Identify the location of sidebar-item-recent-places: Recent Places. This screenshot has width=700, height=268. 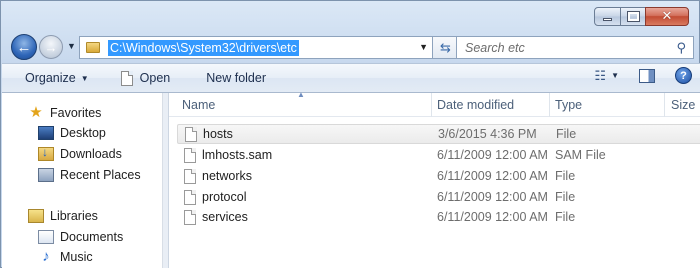
(89, 175).